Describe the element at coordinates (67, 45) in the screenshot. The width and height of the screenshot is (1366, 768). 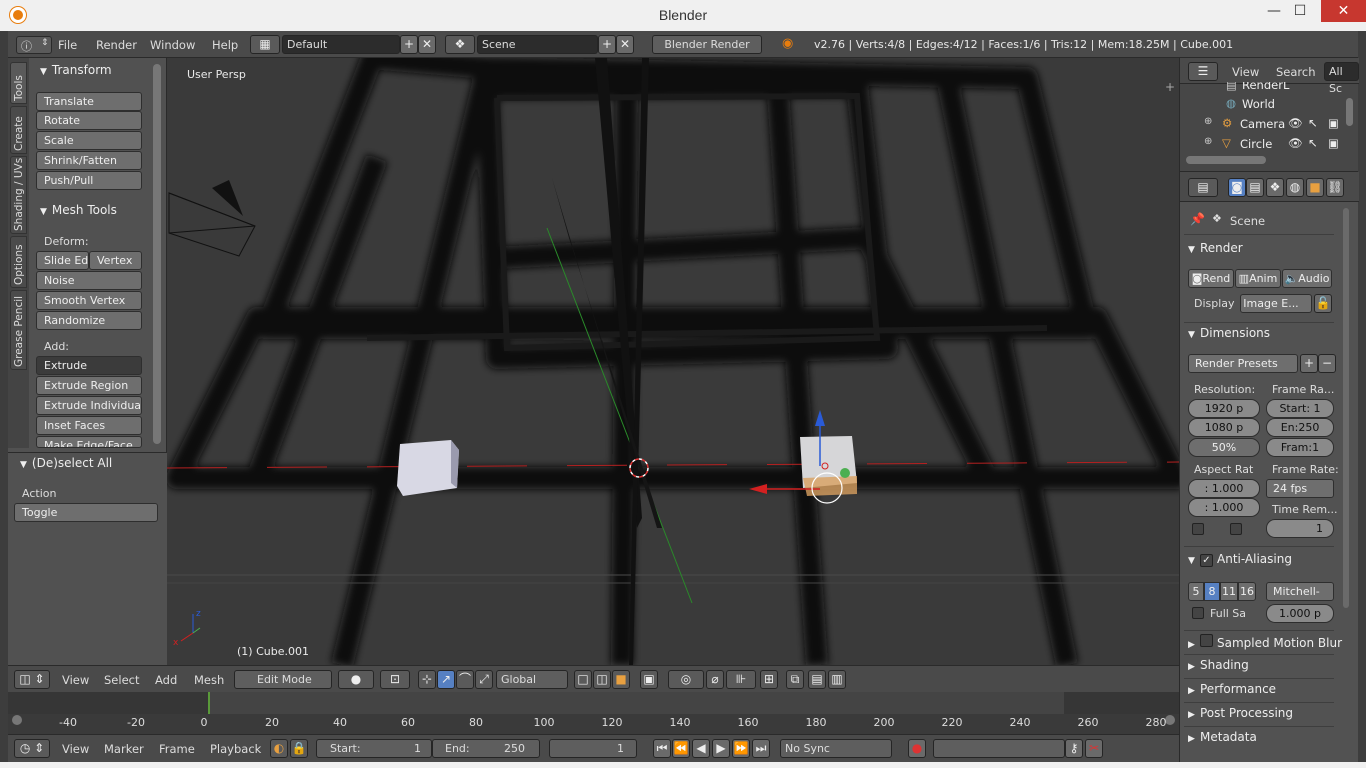
I see `menu-file: File` at that location.